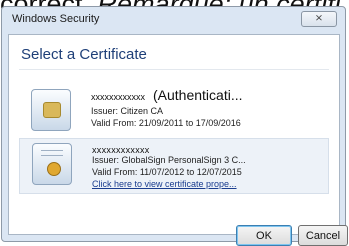  What do you see at coordinates (323, 235) in the screenshot?
I see `cancel-button: Cancel` at bounding box center [323, 235].